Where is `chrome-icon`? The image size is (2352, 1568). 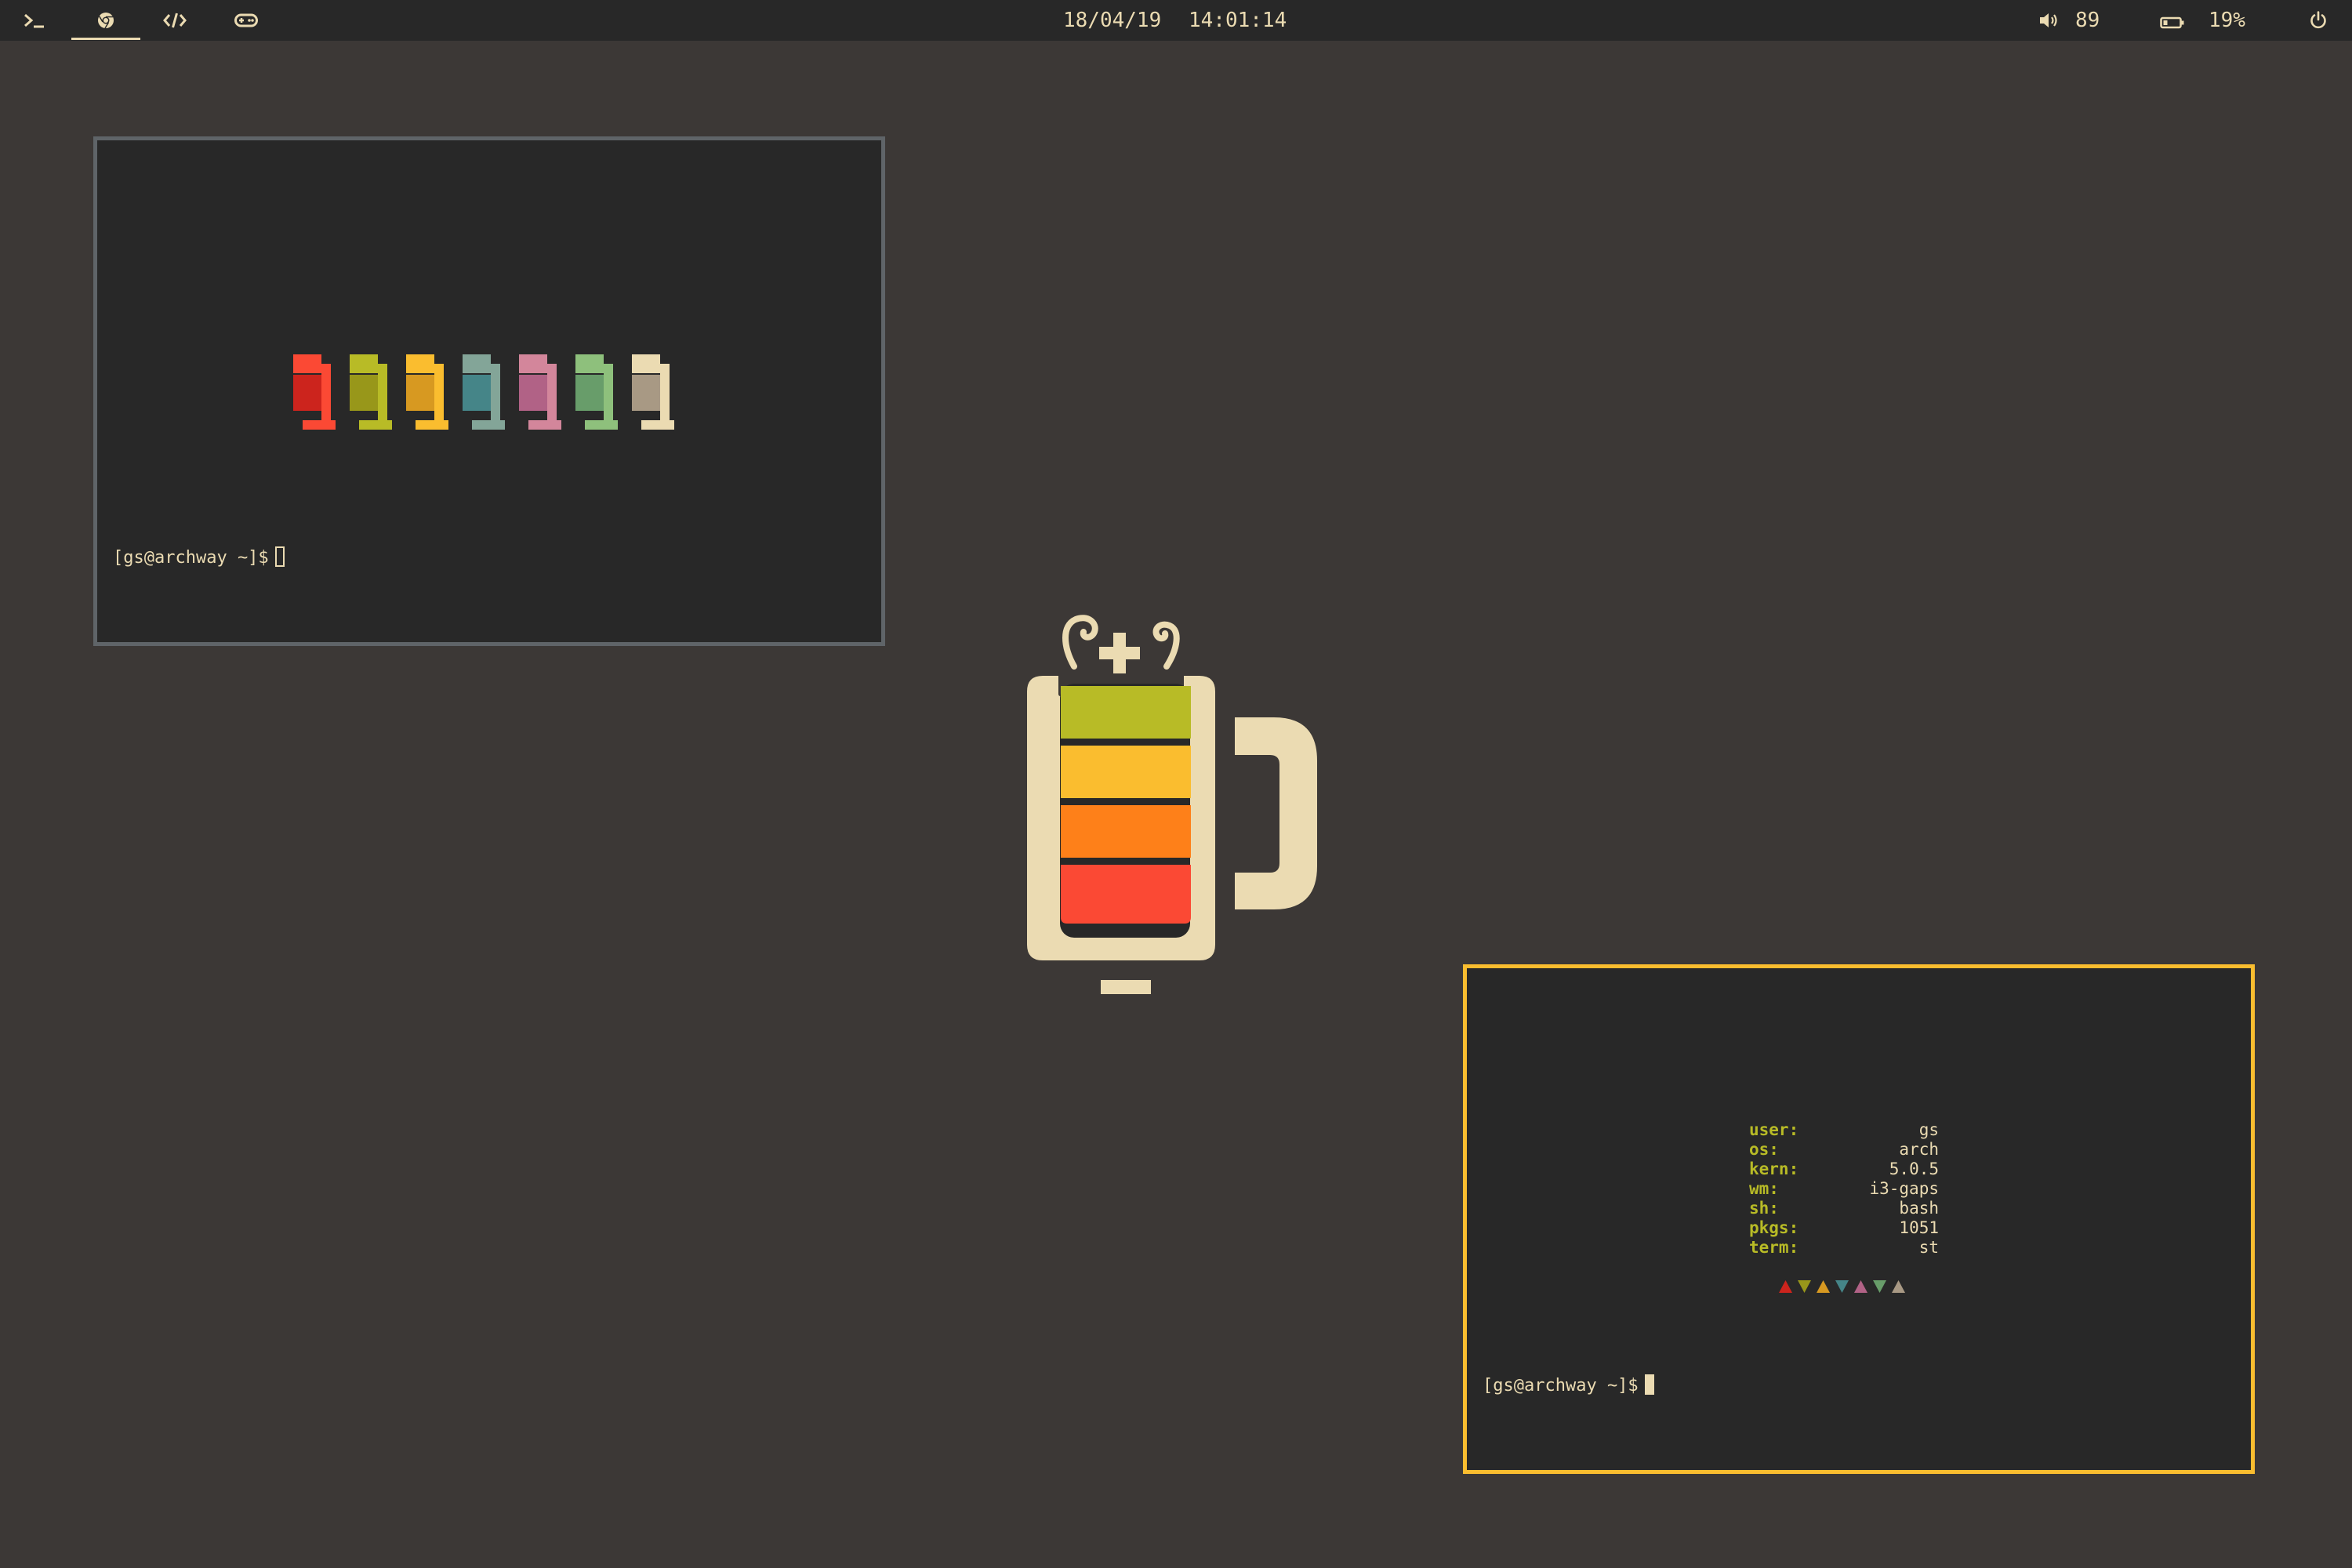
chrome-icon is located at coordinates (106, 21).